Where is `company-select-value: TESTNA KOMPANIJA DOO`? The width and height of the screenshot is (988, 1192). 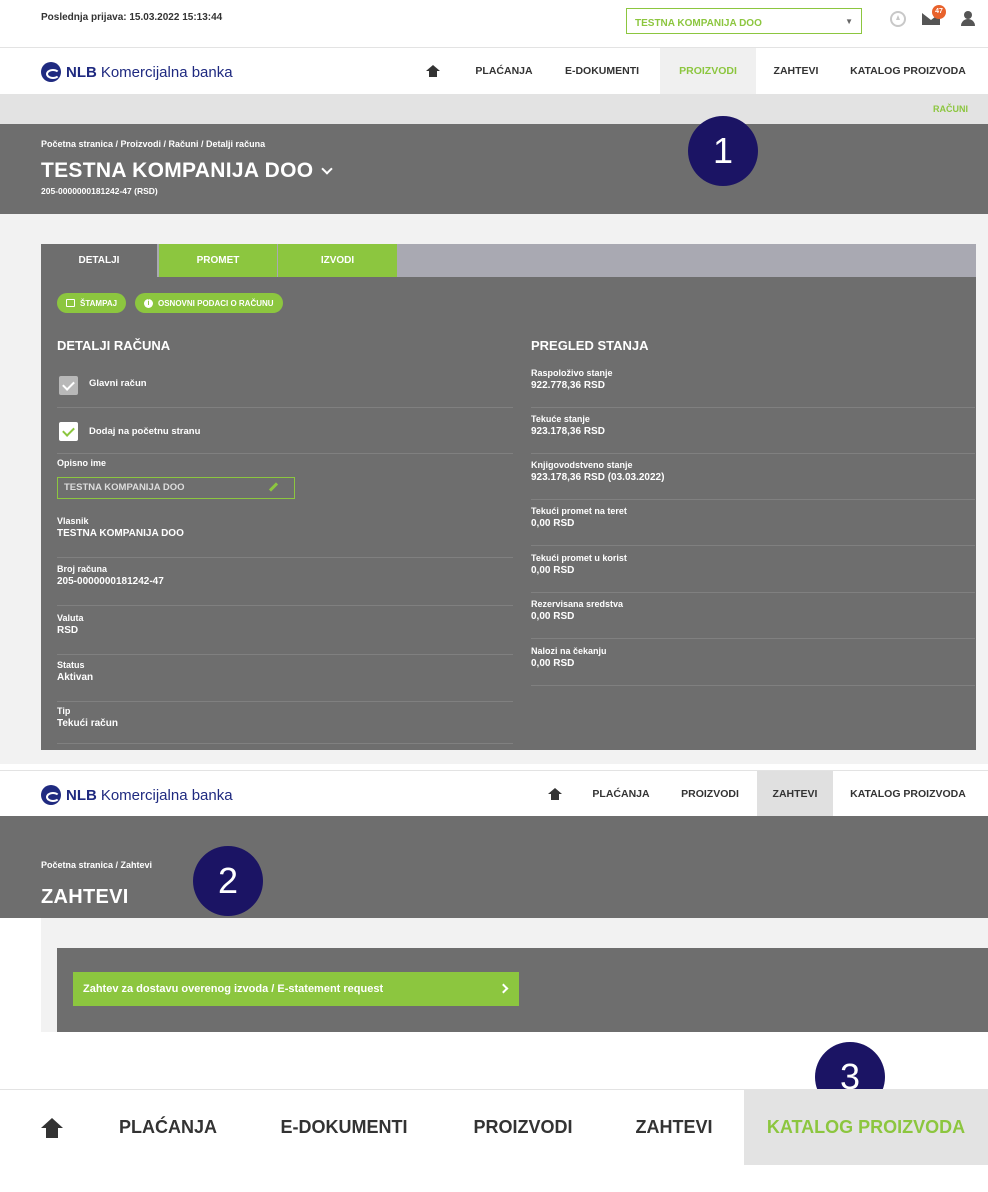 company-select-value: TESTNA KOMPANIJA DOO is located at coordinates (698, 23).